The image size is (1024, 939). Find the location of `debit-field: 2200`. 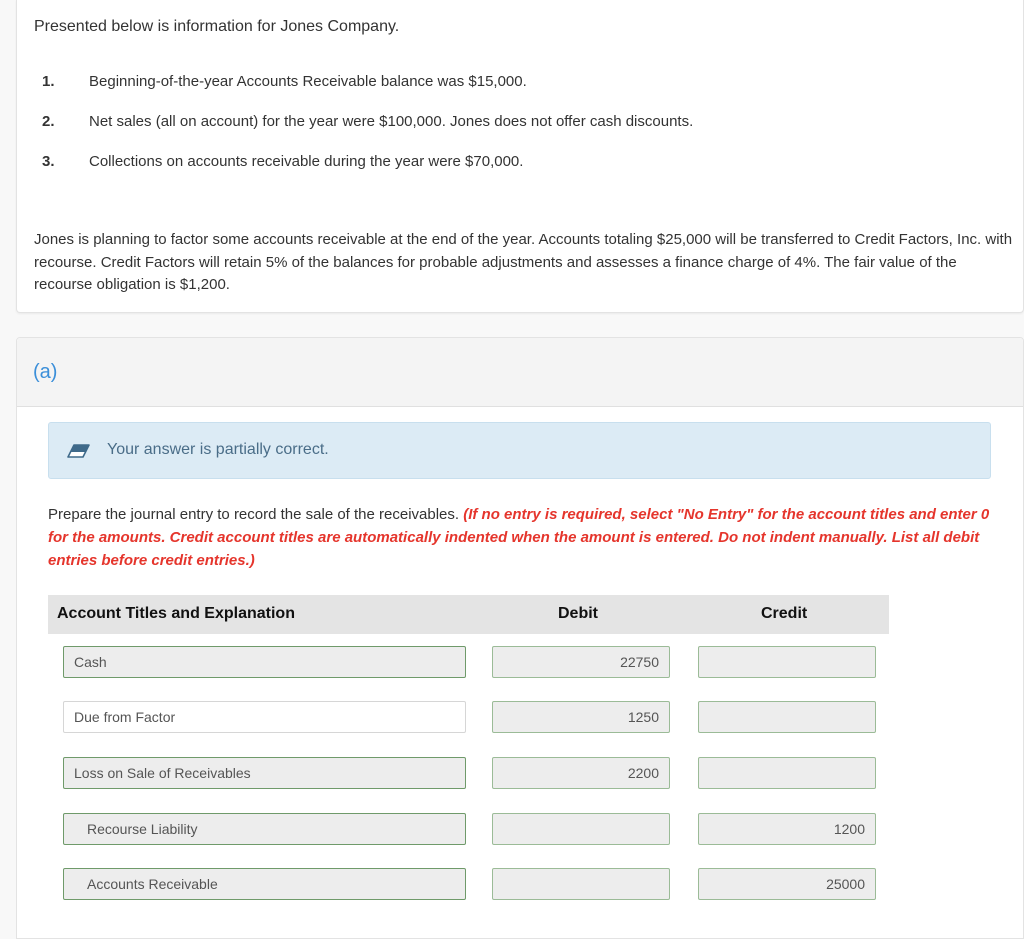

debit-field: 2200 is located at coordinates (581, 773).